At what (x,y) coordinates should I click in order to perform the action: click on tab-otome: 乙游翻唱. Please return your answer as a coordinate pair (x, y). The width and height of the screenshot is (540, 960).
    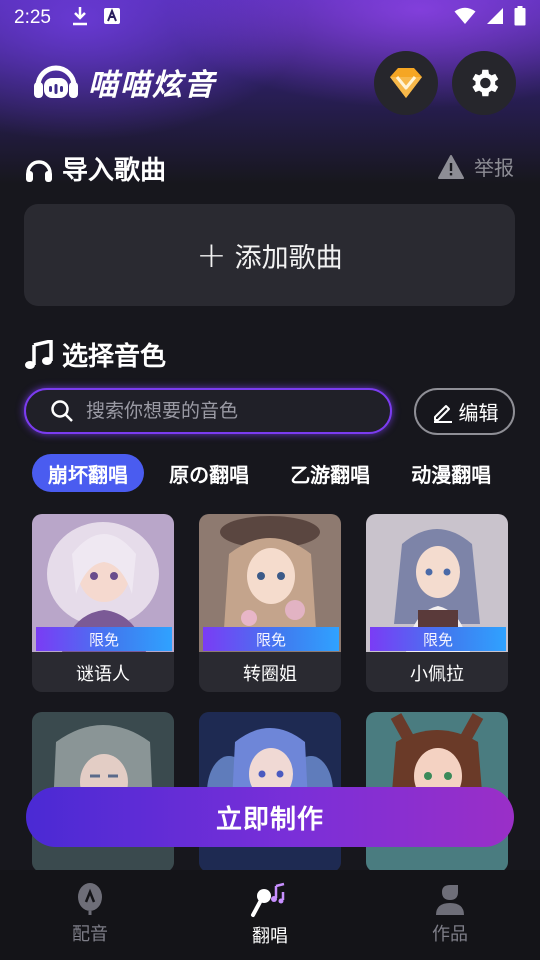
    Looking at the image, I should click on (330, 473).